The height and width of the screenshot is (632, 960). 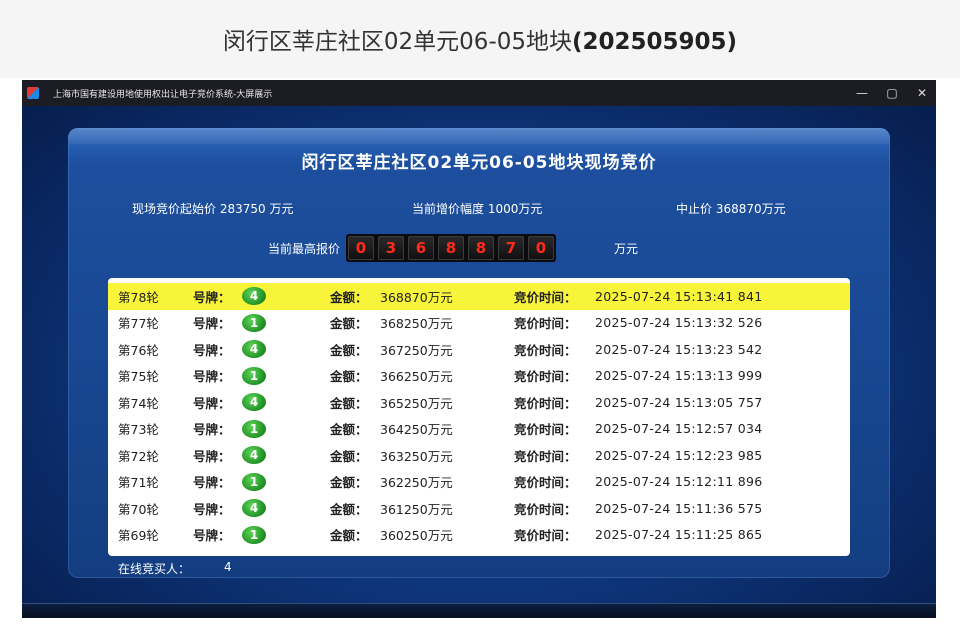 I want to click on bid-amount: 363250万元, so click(x=416, y=456).